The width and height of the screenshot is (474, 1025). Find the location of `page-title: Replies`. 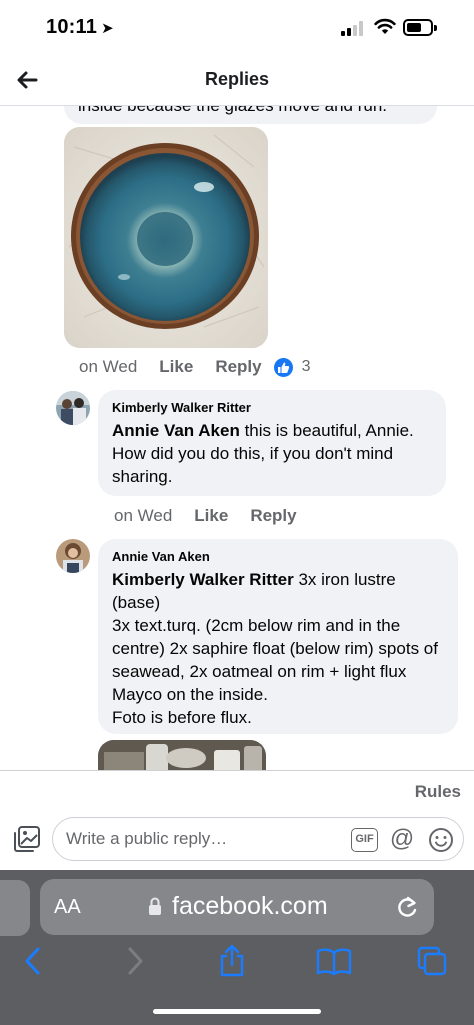

page-title: Replies is located at coordinates (237, 79).